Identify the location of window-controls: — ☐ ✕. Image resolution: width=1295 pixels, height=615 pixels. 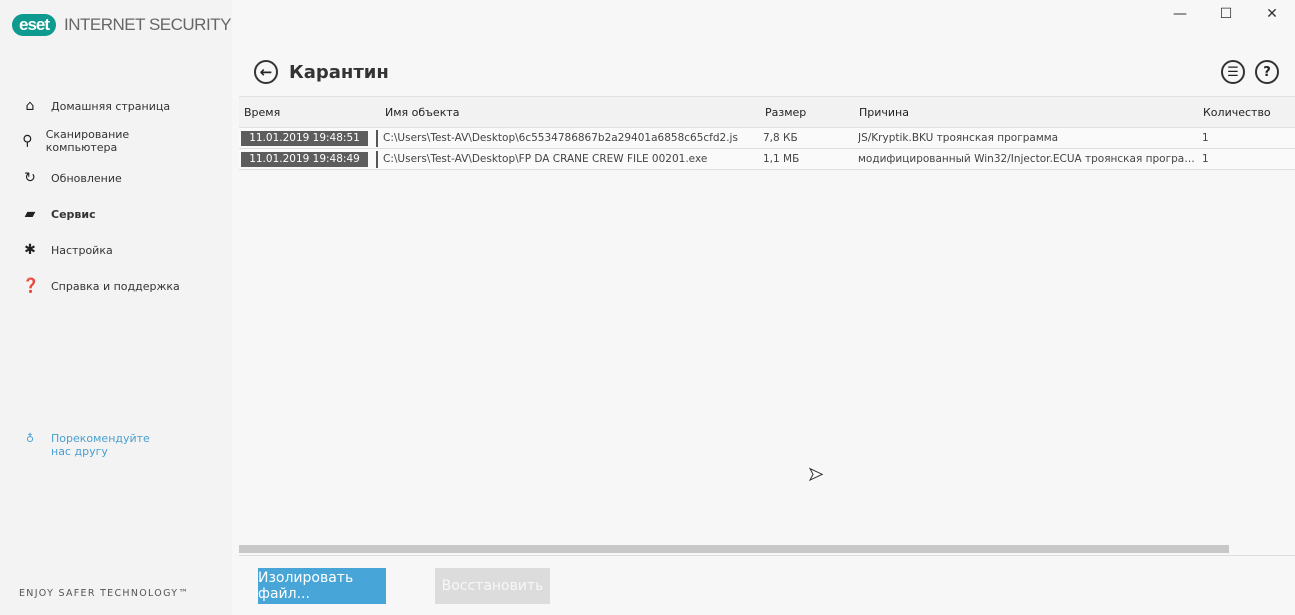
(1226, 14).